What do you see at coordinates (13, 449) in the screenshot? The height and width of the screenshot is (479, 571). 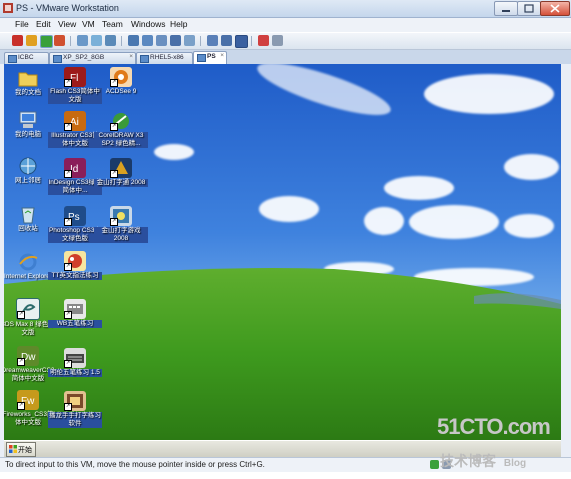 I see `windows-logo-icon` at bounding box center [13, 449].